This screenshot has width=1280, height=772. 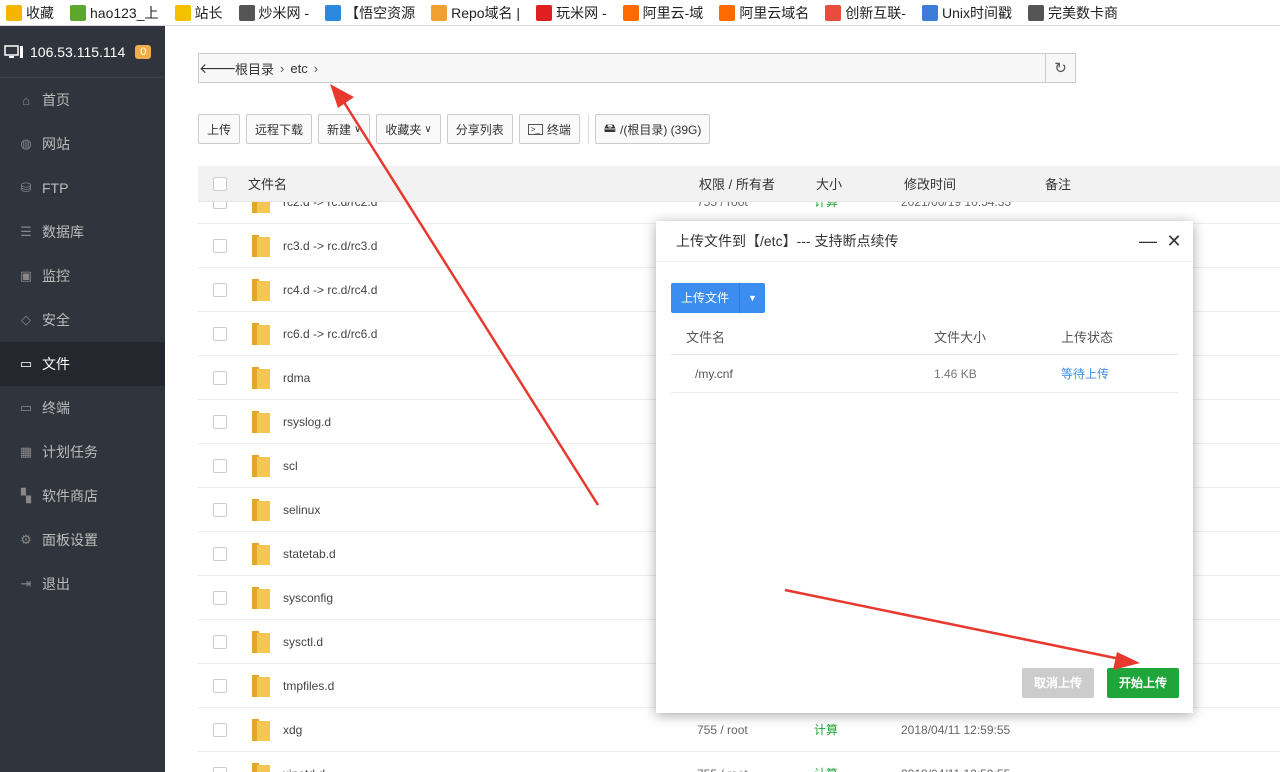 I want to click on file-name: sysconfig, so click(x=308, y=598).